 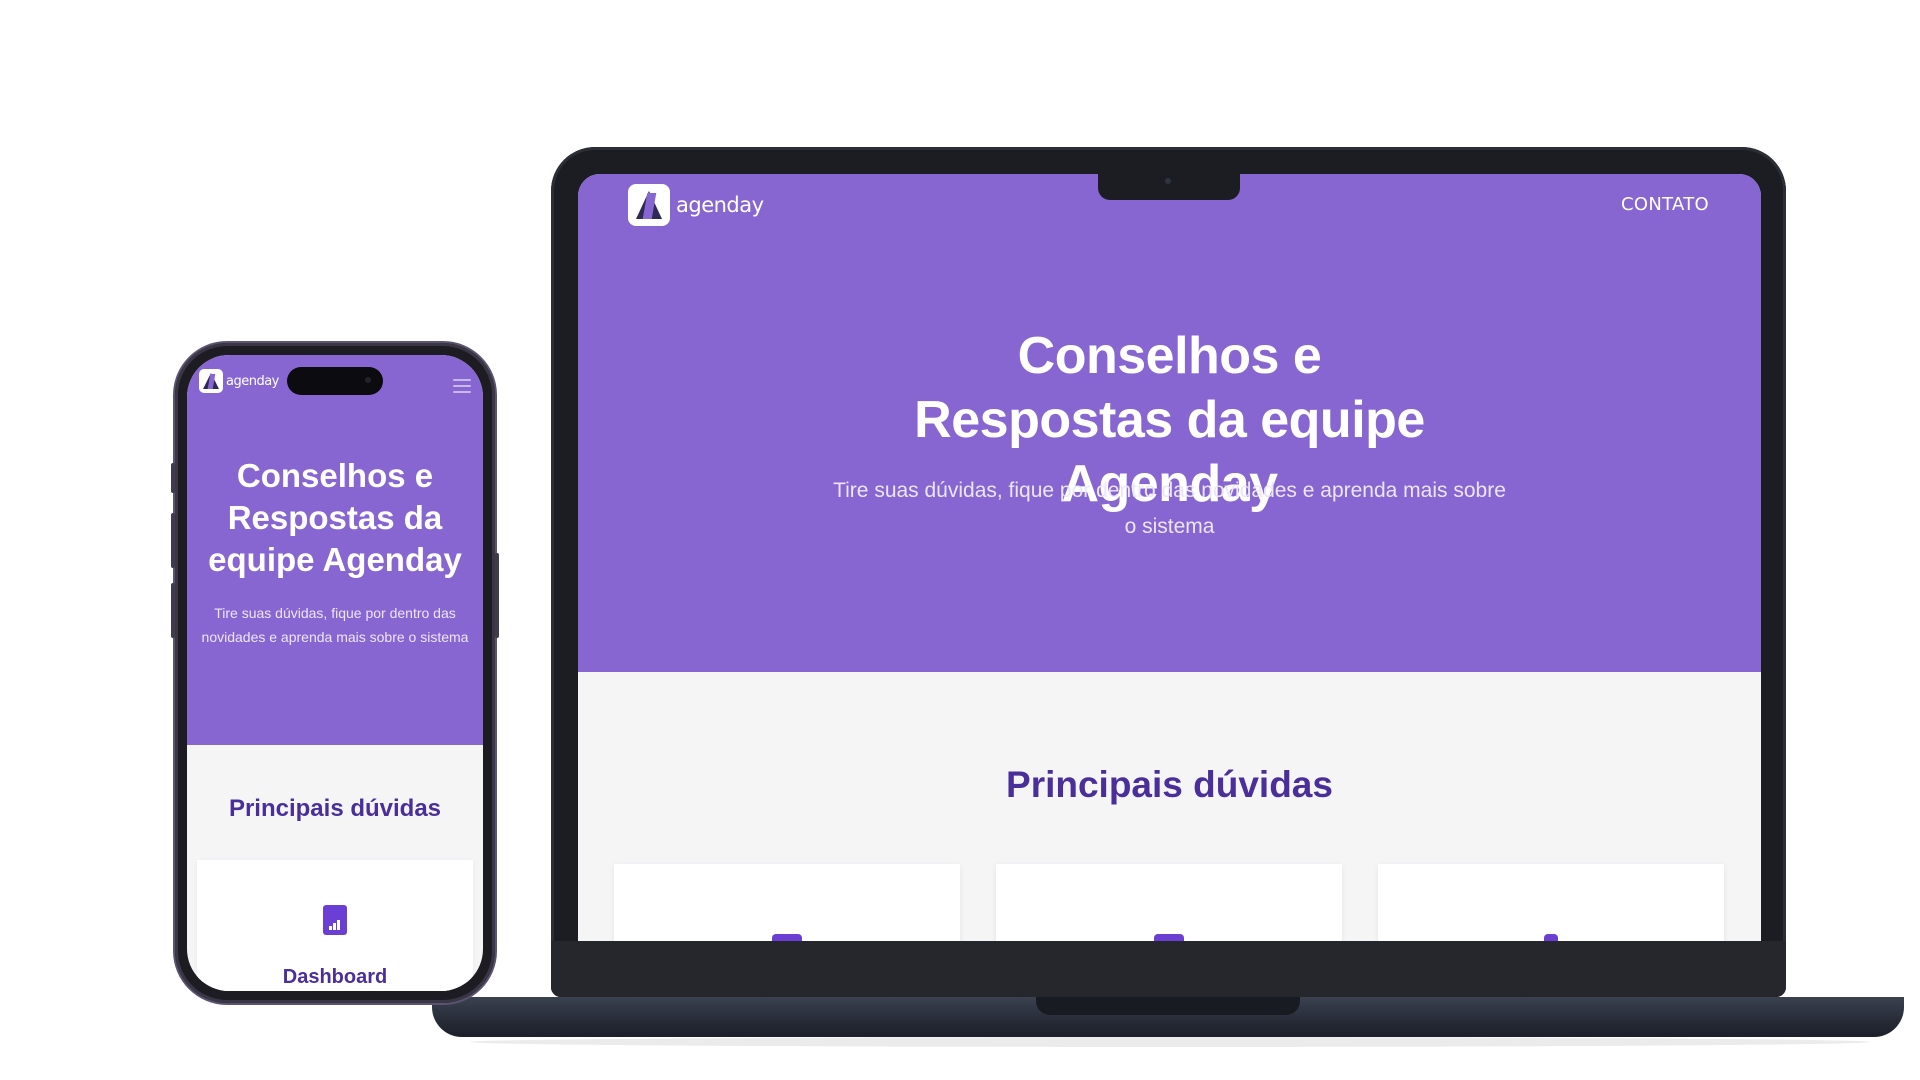 I want to click on phone-hero-title: Conselhos e Respostas da equipe Agenday, so click(x=335, y=518).